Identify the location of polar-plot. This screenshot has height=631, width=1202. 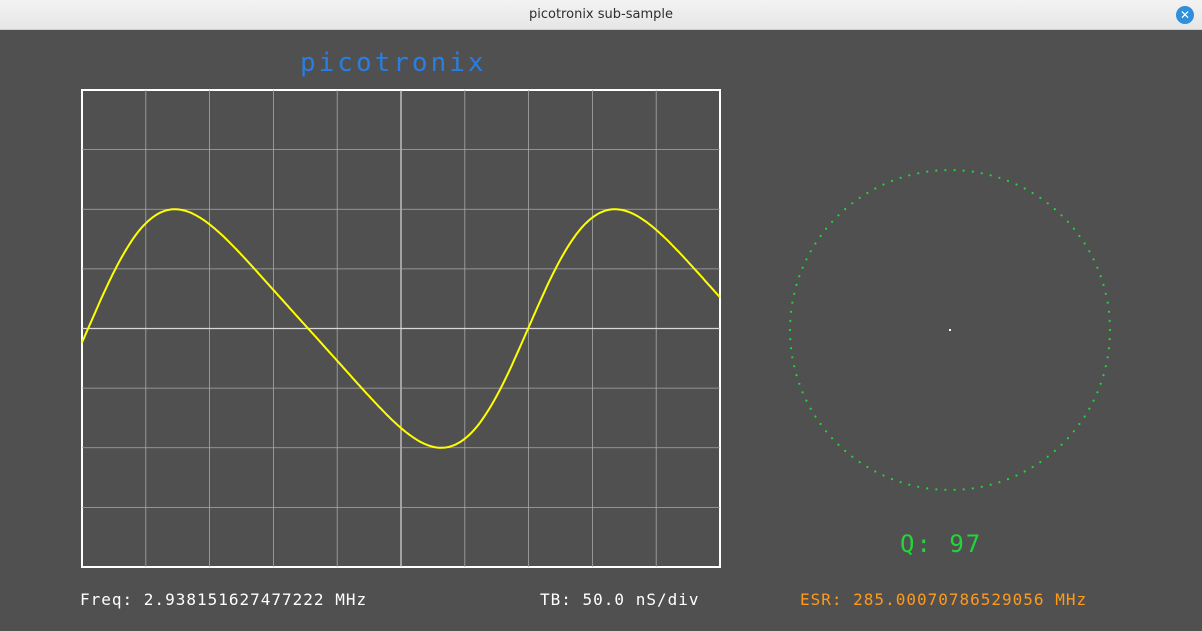
(950, 330).